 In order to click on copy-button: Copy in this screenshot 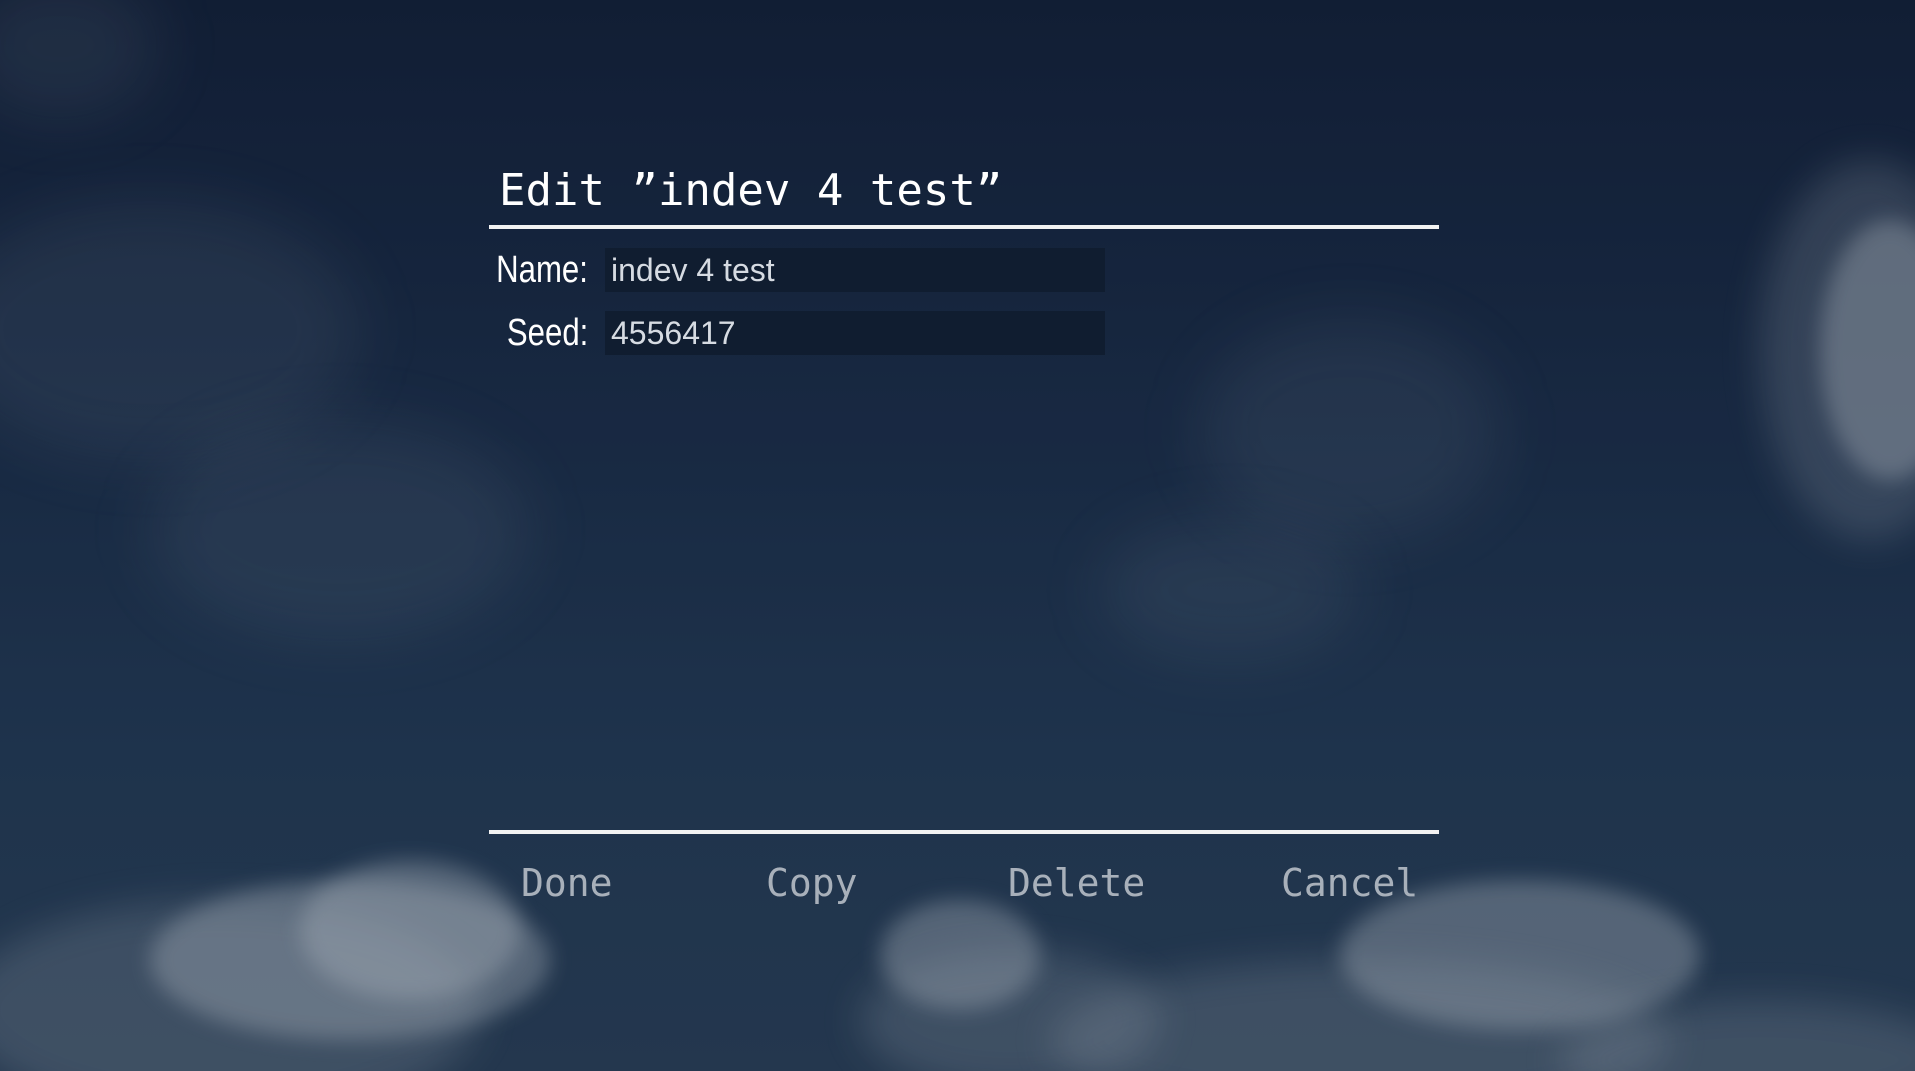, I will do `click(812, 883)`.